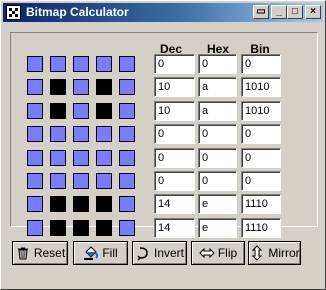 This screenshot has height=290, width=326. Describe the element at coordinates (49, 253) in the screenshot. I see `reset-button-label: Reset` at that location.